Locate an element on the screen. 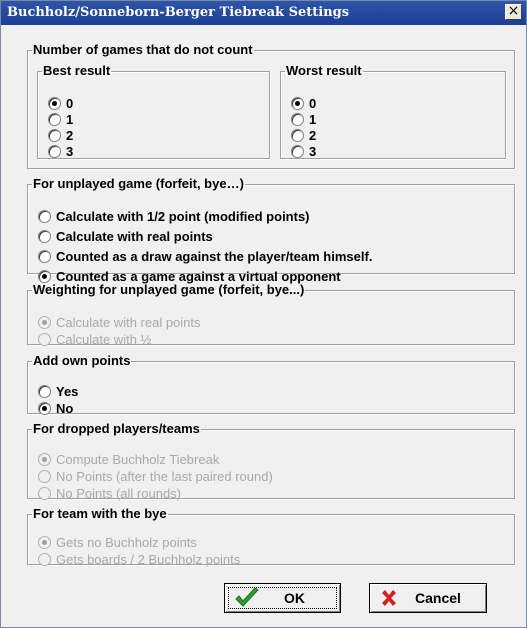 This screenshot has height=628, width=527. cancel-button: Cancel is located at coordinates (428, 598).